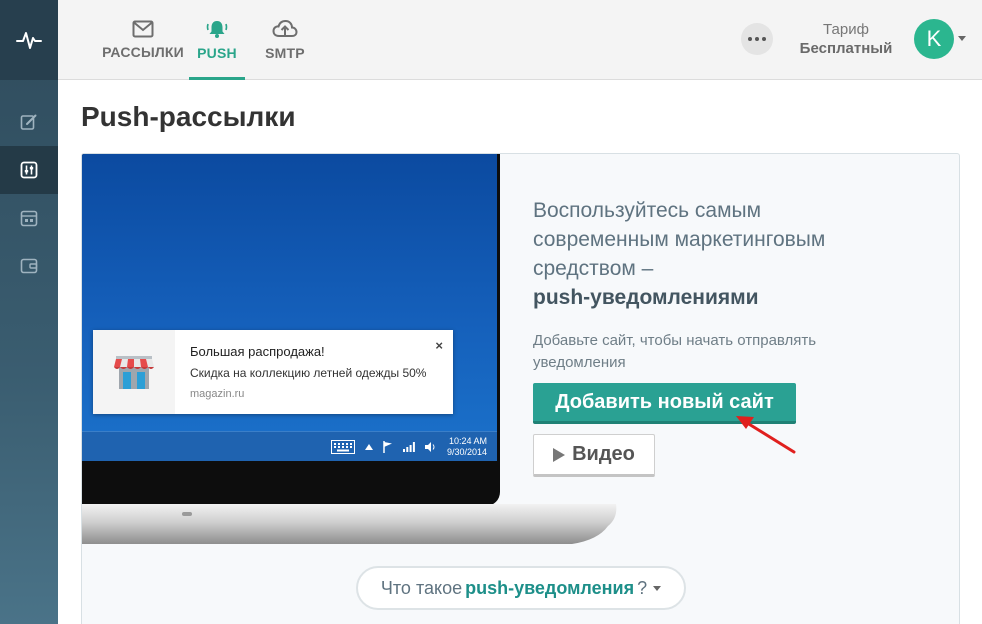 Image resolution: width=982 pixels, height=624 pixels. I want to click on more-dots-icon, so click(750, 39).